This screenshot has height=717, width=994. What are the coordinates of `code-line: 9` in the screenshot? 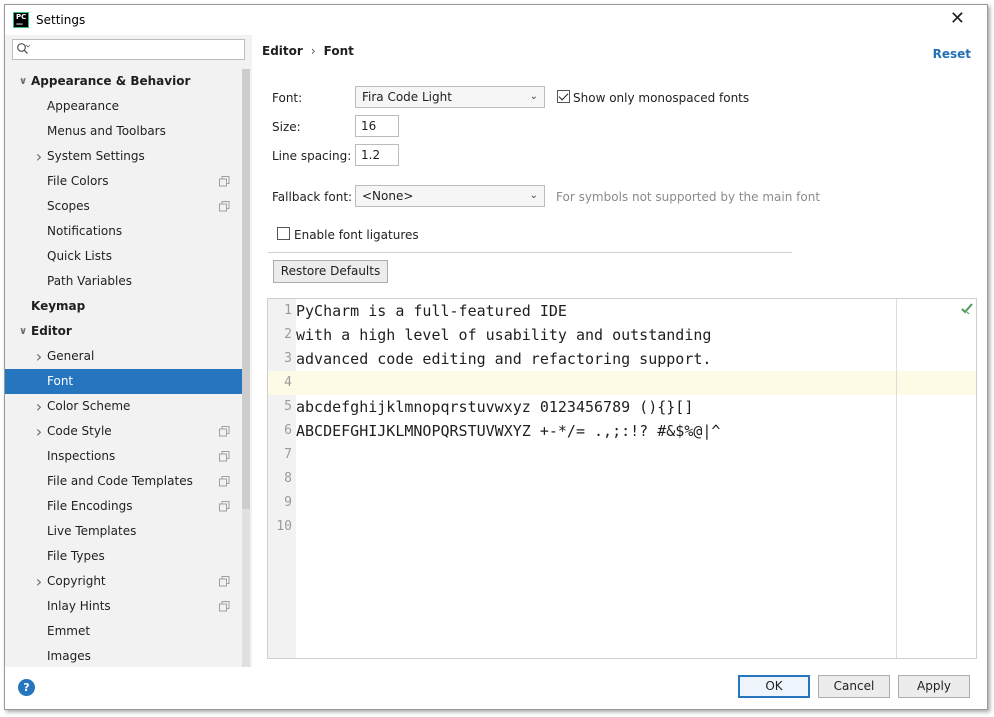 It's located at (622, 503).